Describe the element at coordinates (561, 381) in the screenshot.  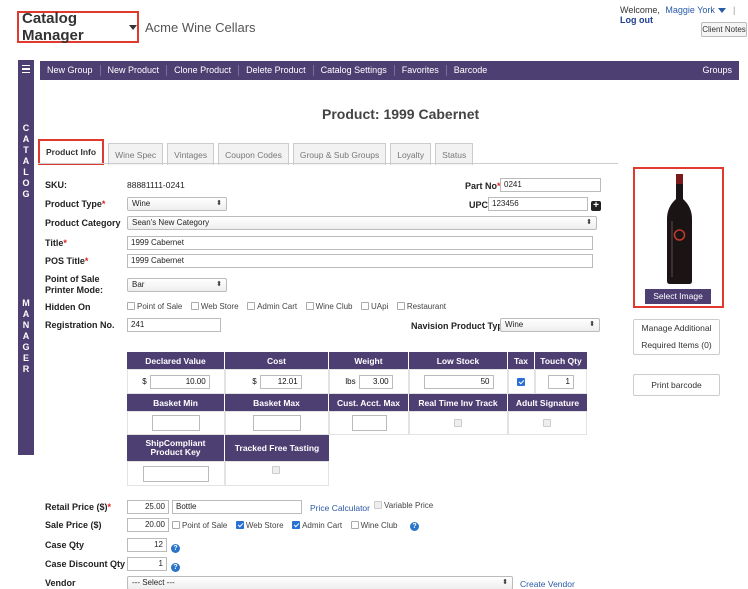
I see `touch-qty-input: 1` at that location.